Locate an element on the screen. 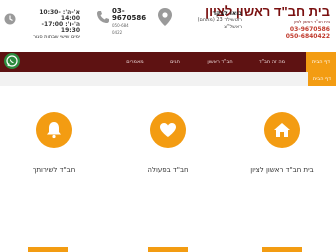 This screenshot has width=336, height=252. clock-icon is located at coordinates (10, 19).